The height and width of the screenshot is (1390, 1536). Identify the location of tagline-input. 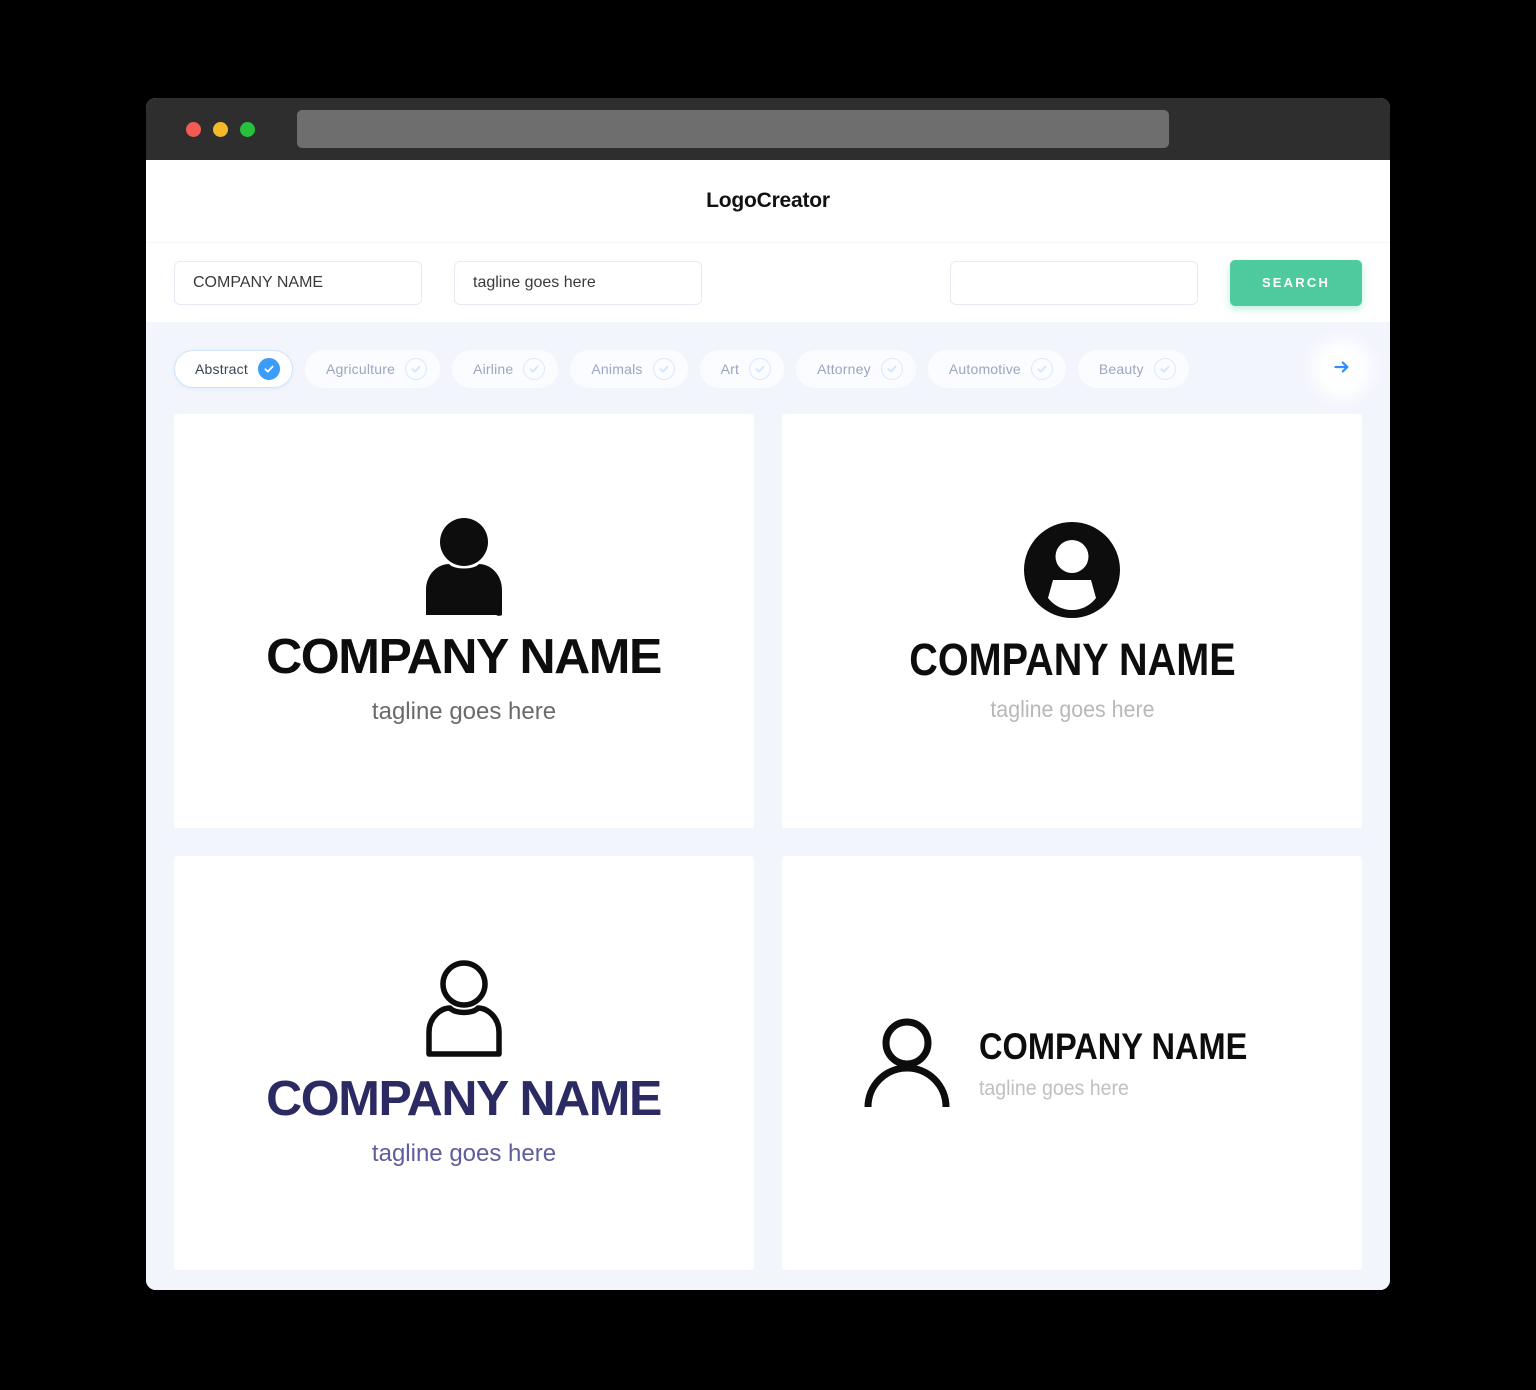
(578, 282).